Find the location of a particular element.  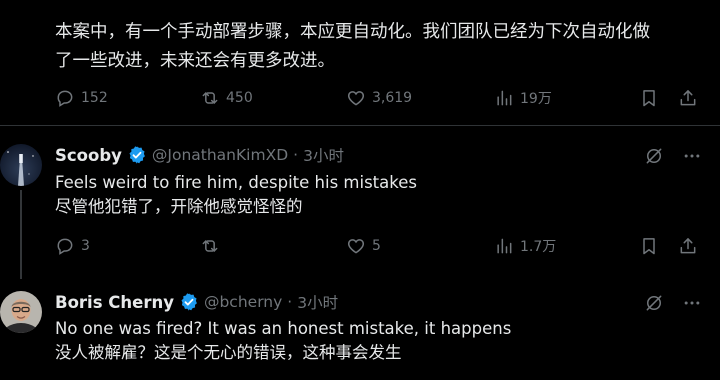

author-name: Boris Cherny is located at coordinates (114, 302).